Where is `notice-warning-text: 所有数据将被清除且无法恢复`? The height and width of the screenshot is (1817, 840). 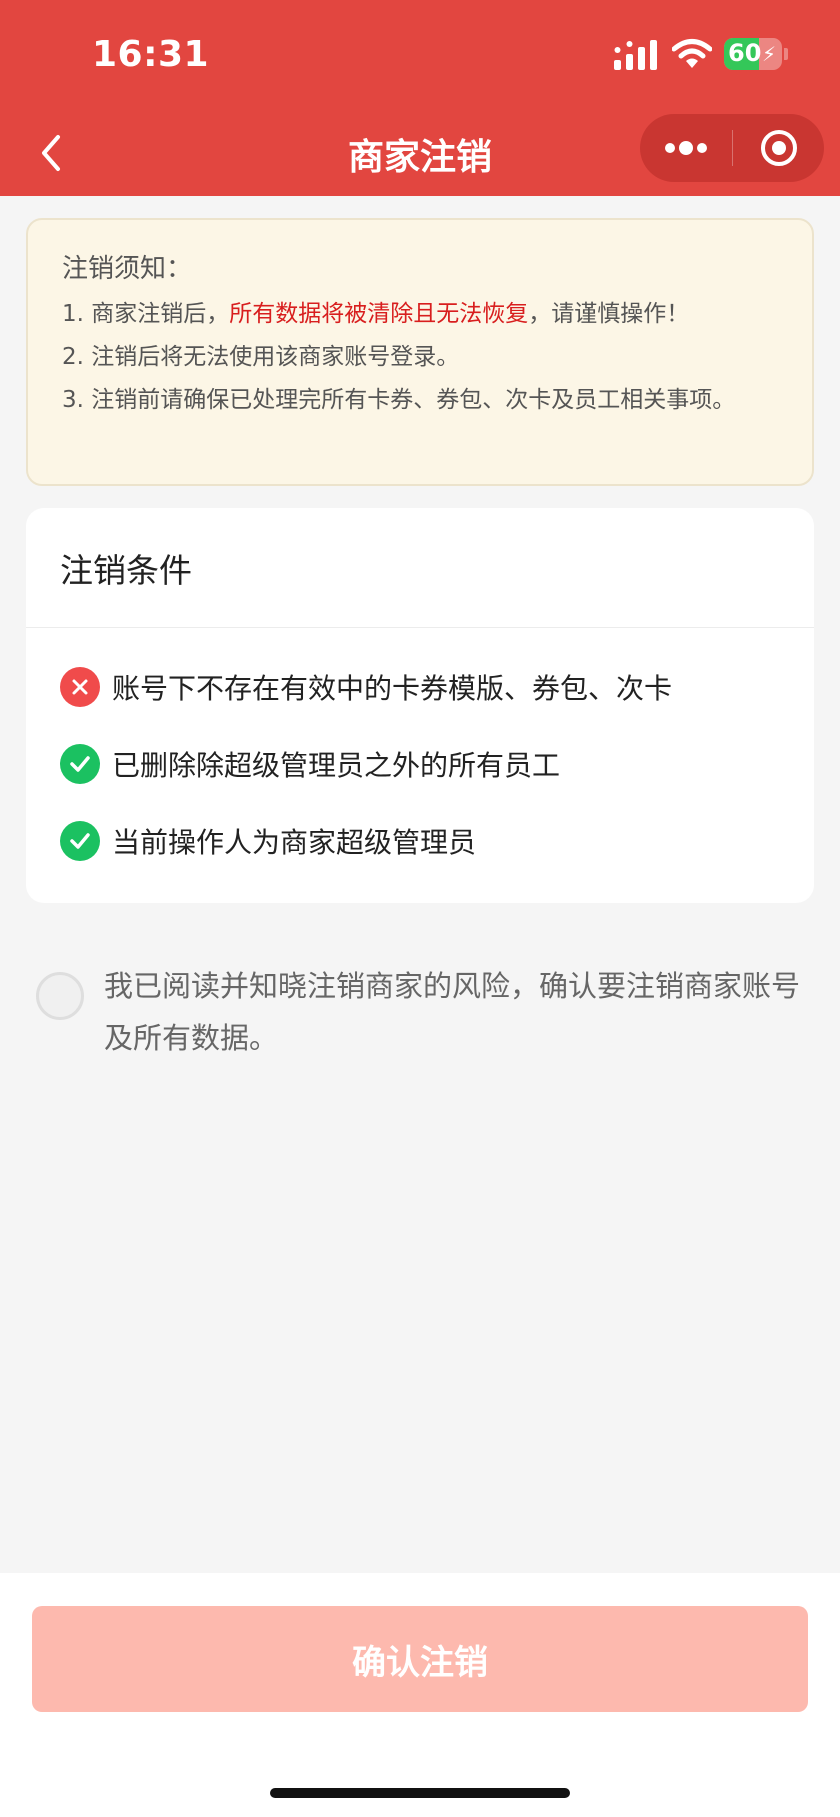 notice-warning-text: 所有数据将被清除且无法恢复 is located at coordinates (379, 314).